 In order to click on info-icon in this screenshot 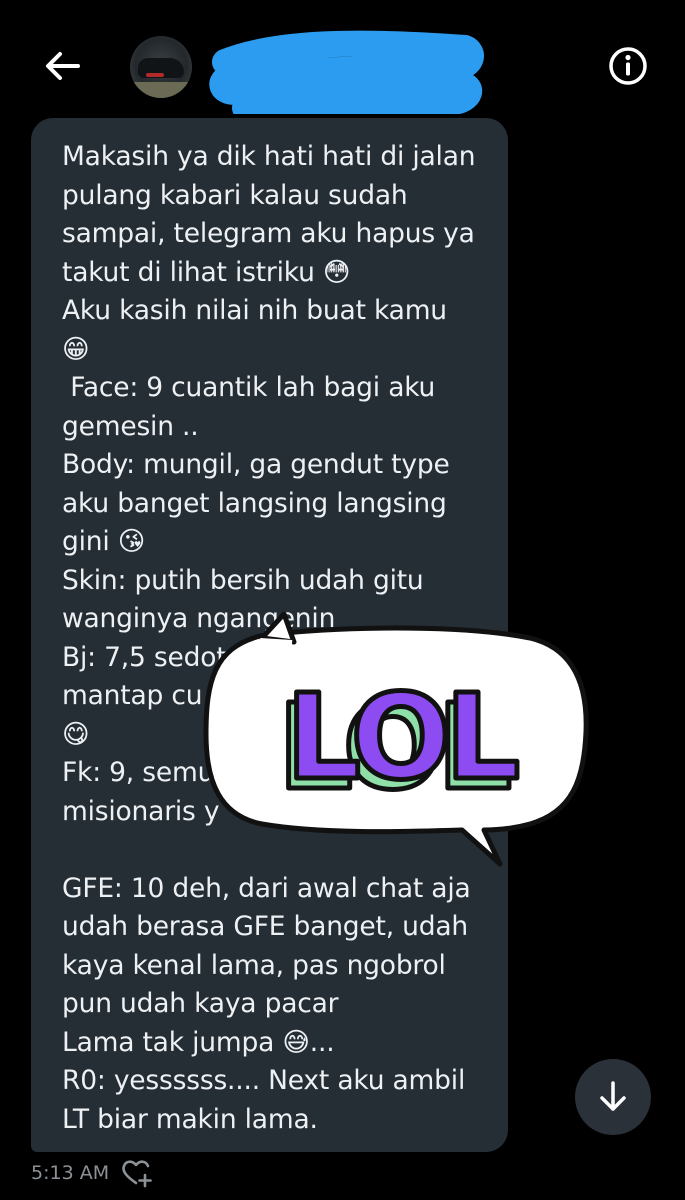, I will do `click(628, 66)`.